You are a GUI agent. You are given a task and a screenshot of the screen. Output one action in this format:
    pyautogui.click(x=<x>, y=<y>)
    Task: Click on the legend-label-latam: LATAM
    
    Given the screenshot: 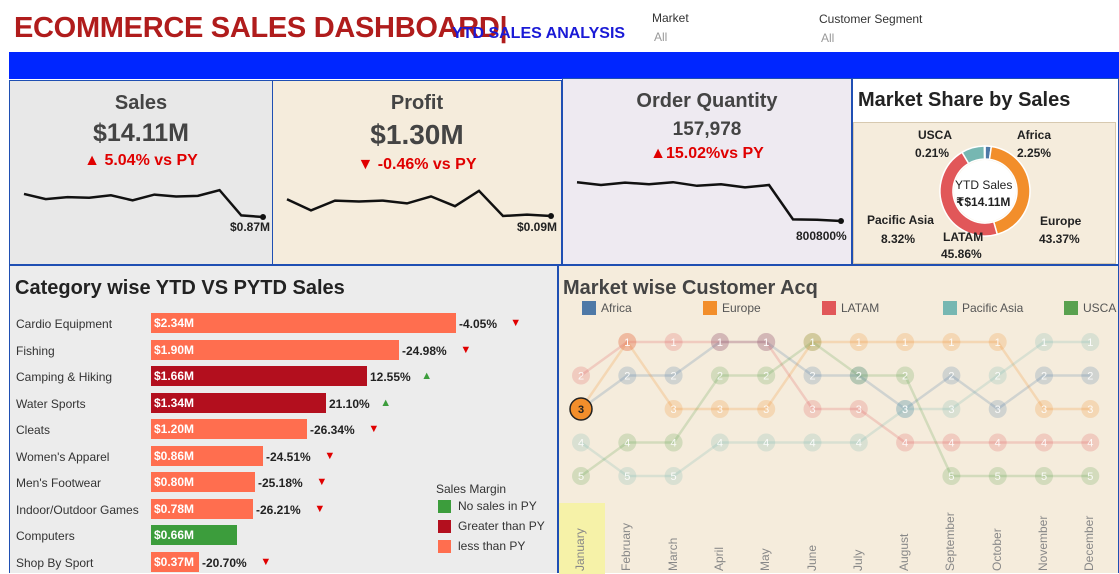 What is the action you would take?
    pyautogui.click(x=860, y=308)
    